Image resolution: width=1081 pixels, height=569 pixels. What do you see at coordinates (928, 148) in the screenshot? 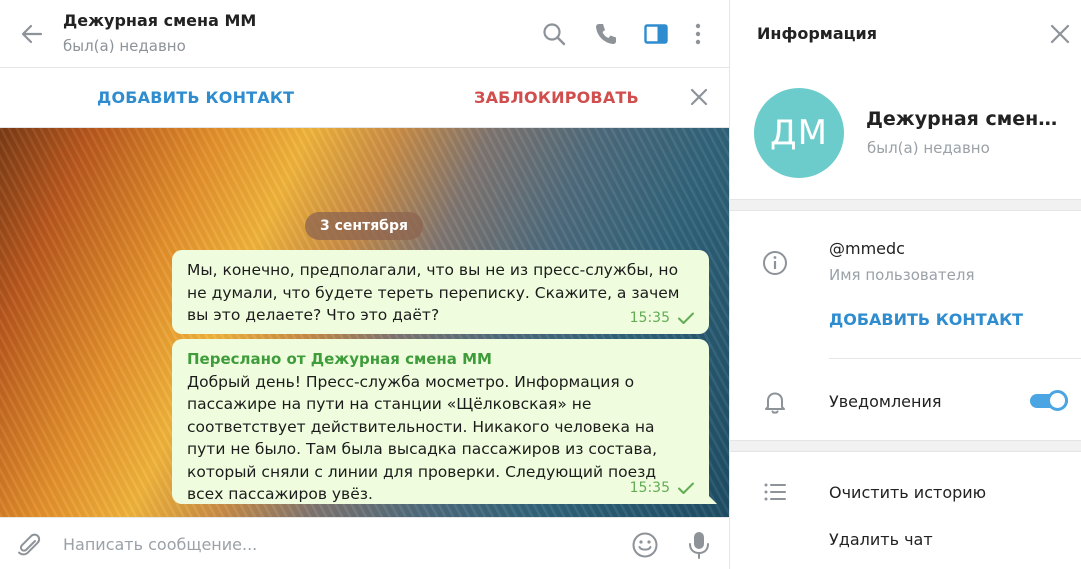
I see `profile-status: был(а) недавно` at bounding box center [928, 148].